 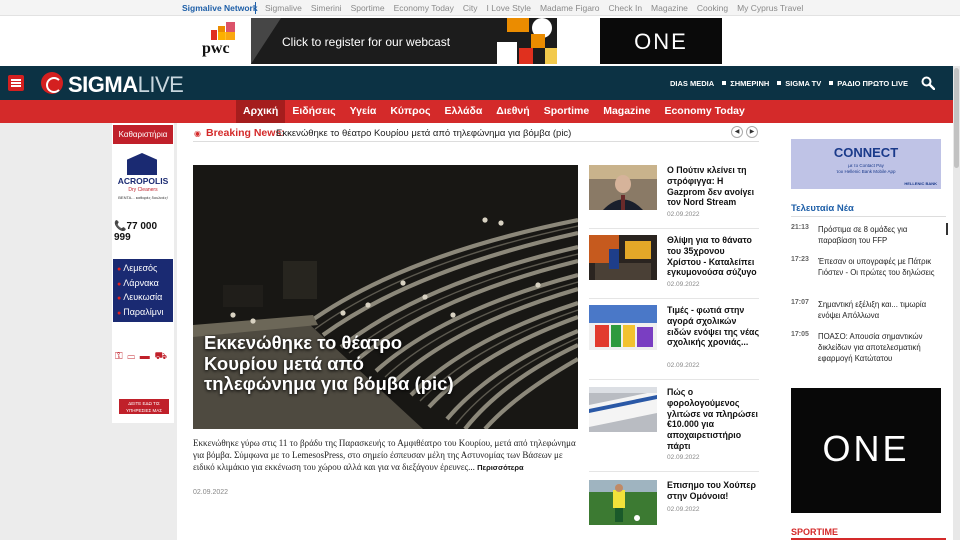 I want to click on network-link: Magazine, so click(x=669, y=8).